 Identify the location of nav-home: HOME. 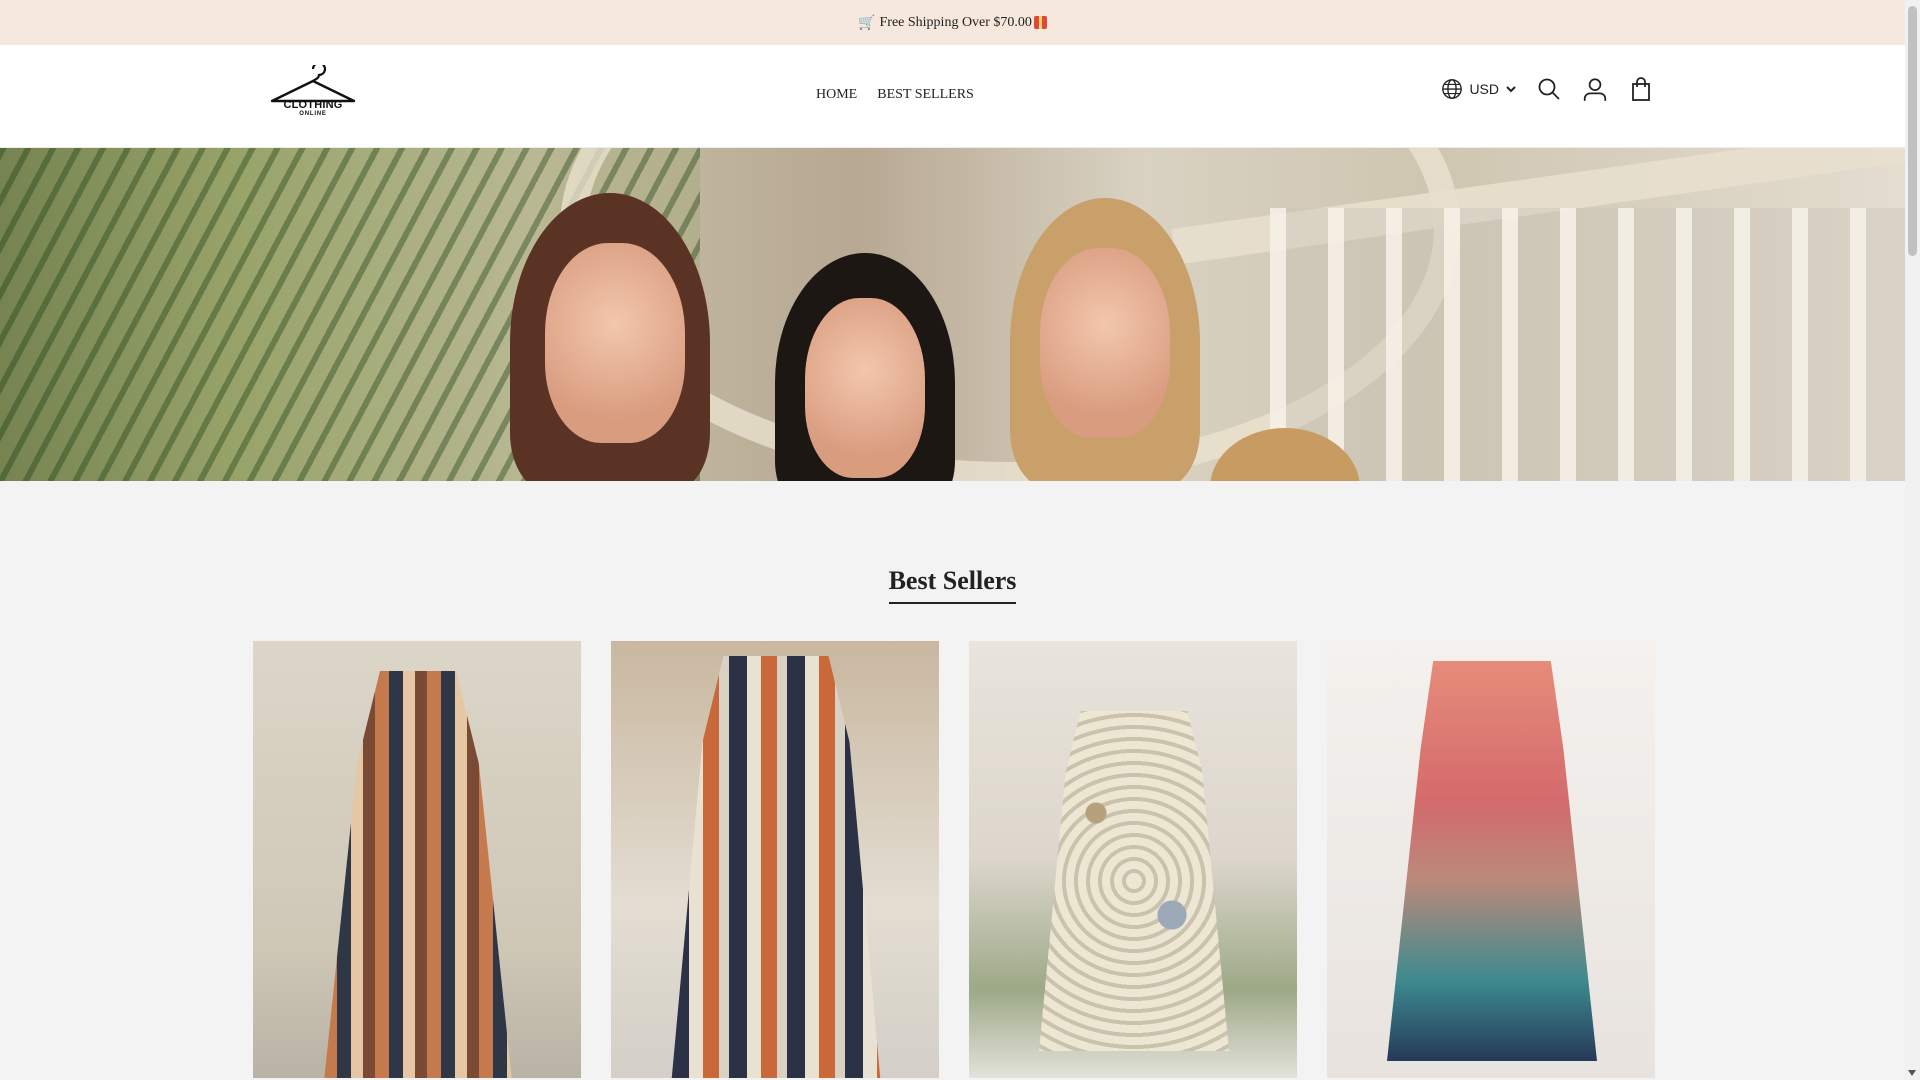
(836, 95).